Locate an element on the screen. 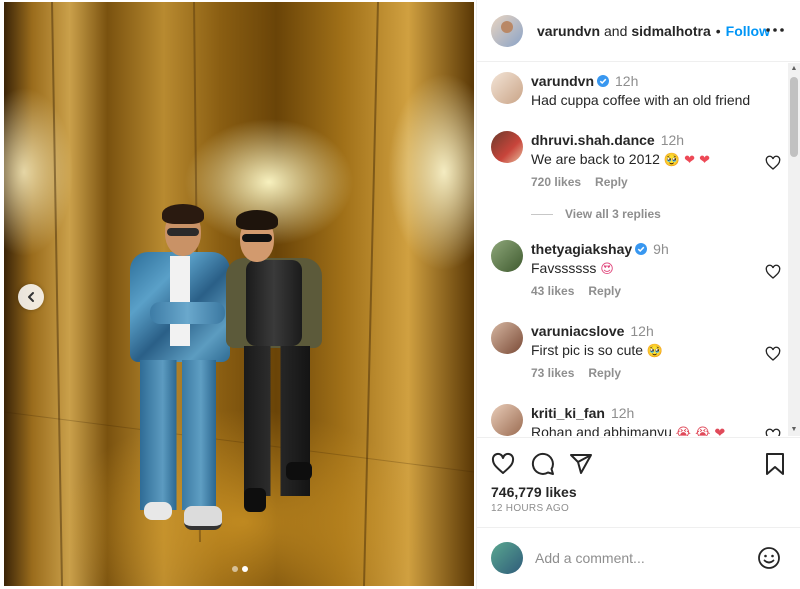 The image size is (800, 589). comment-time: 9h is located at coordinates (661, 249).